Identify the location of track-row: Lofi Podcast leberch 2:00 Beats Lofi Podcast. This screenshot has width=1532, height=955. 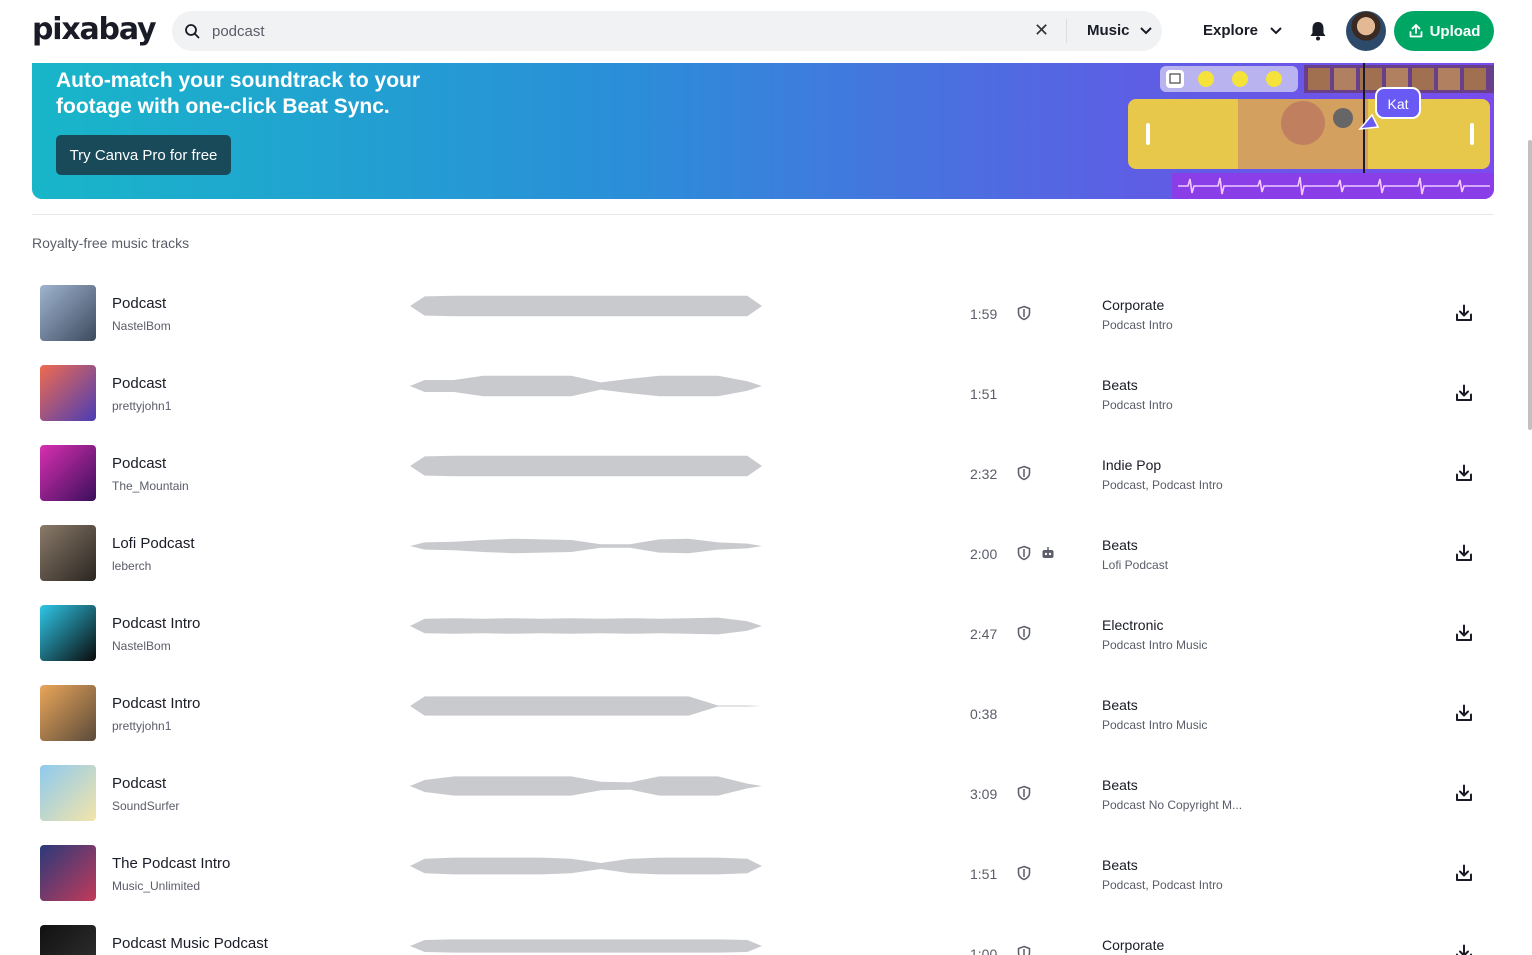
(763, 553).